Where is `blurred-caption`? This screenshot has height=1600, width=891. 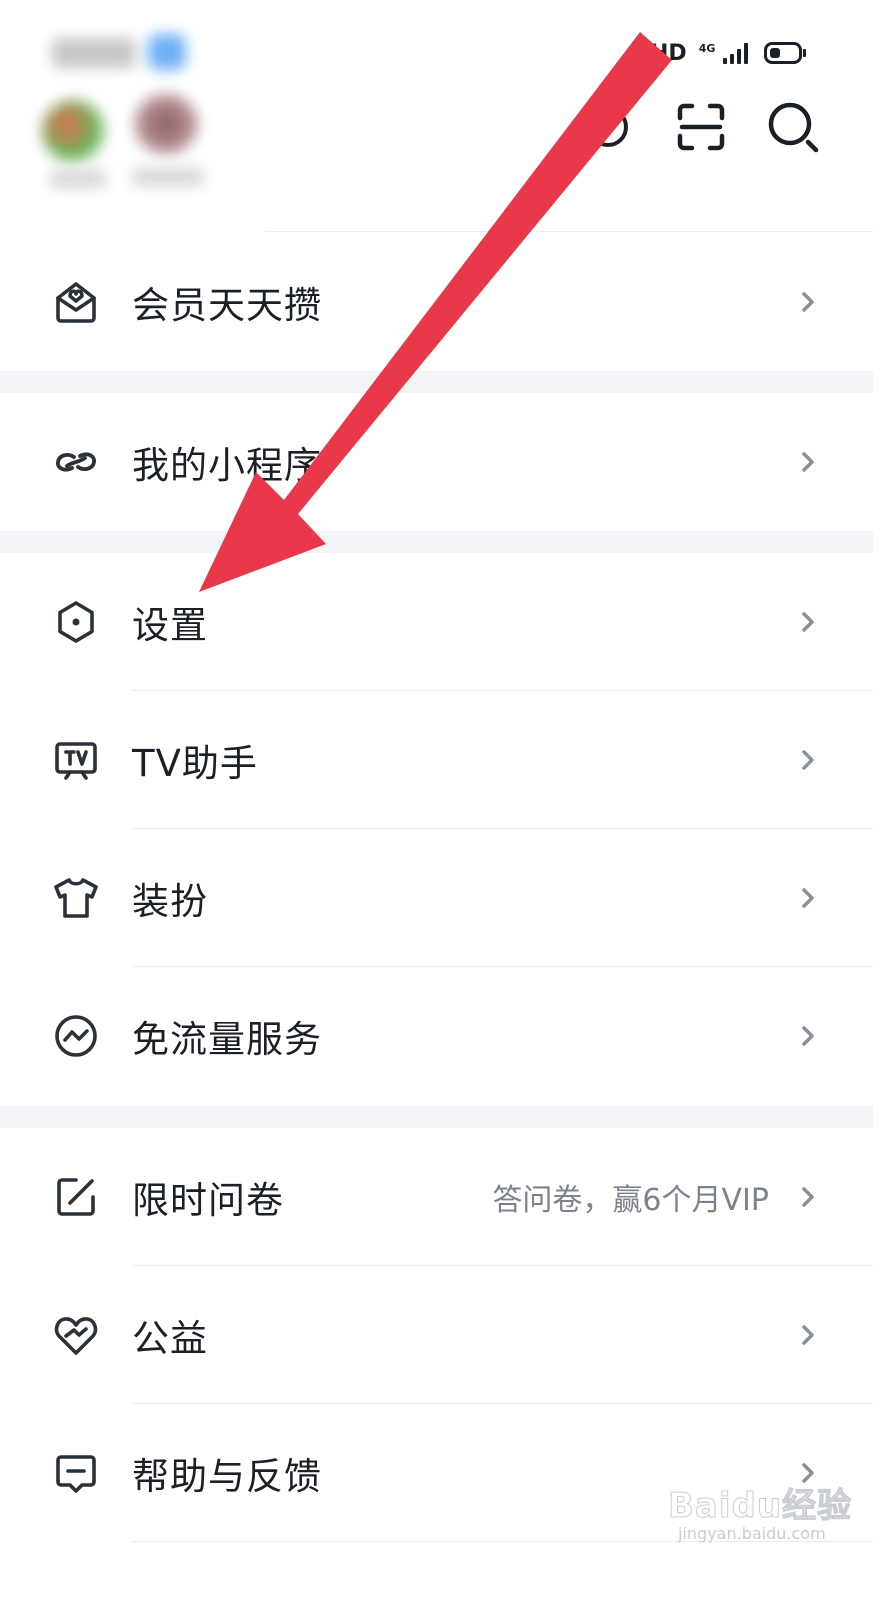 blurred-caption is located at coordinates (78, 179).